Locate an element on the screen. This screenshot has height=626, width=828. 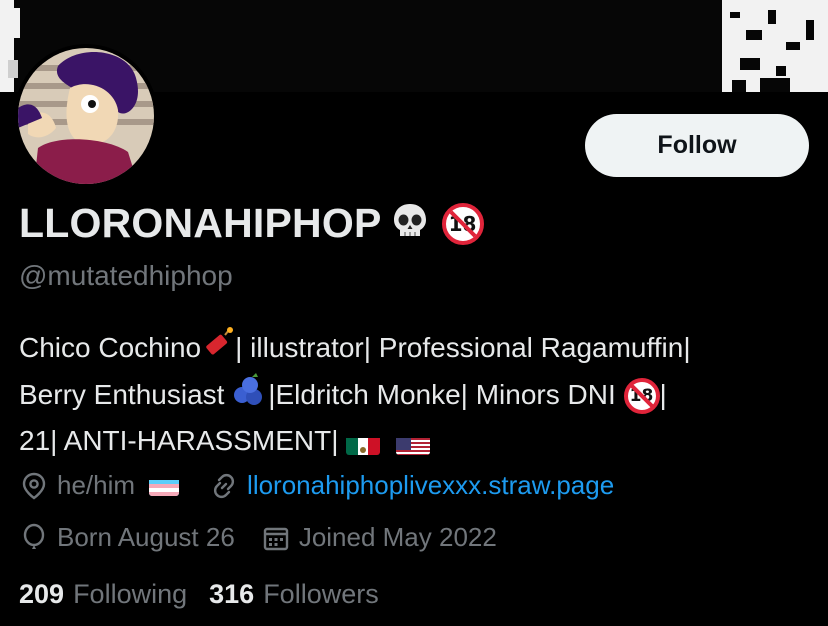
following-count: 209 is located at coordinates (42, 594).